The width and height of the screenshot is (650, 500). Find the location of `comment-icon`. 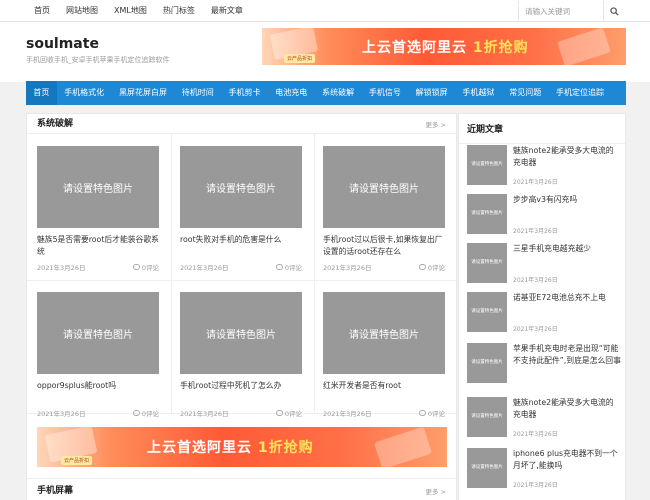

comment-icon is located at coordinates (422, 267).